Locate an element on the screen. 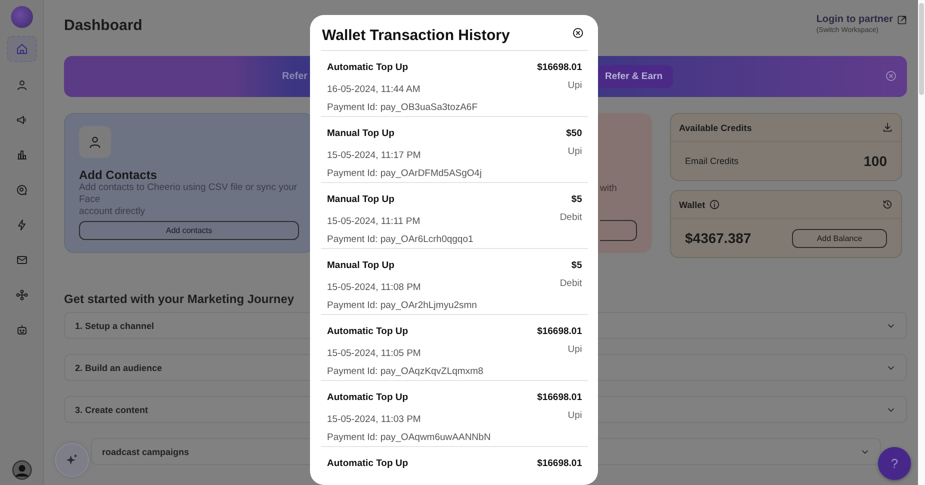  card-description: account directly is located at coordinates (112, 212).